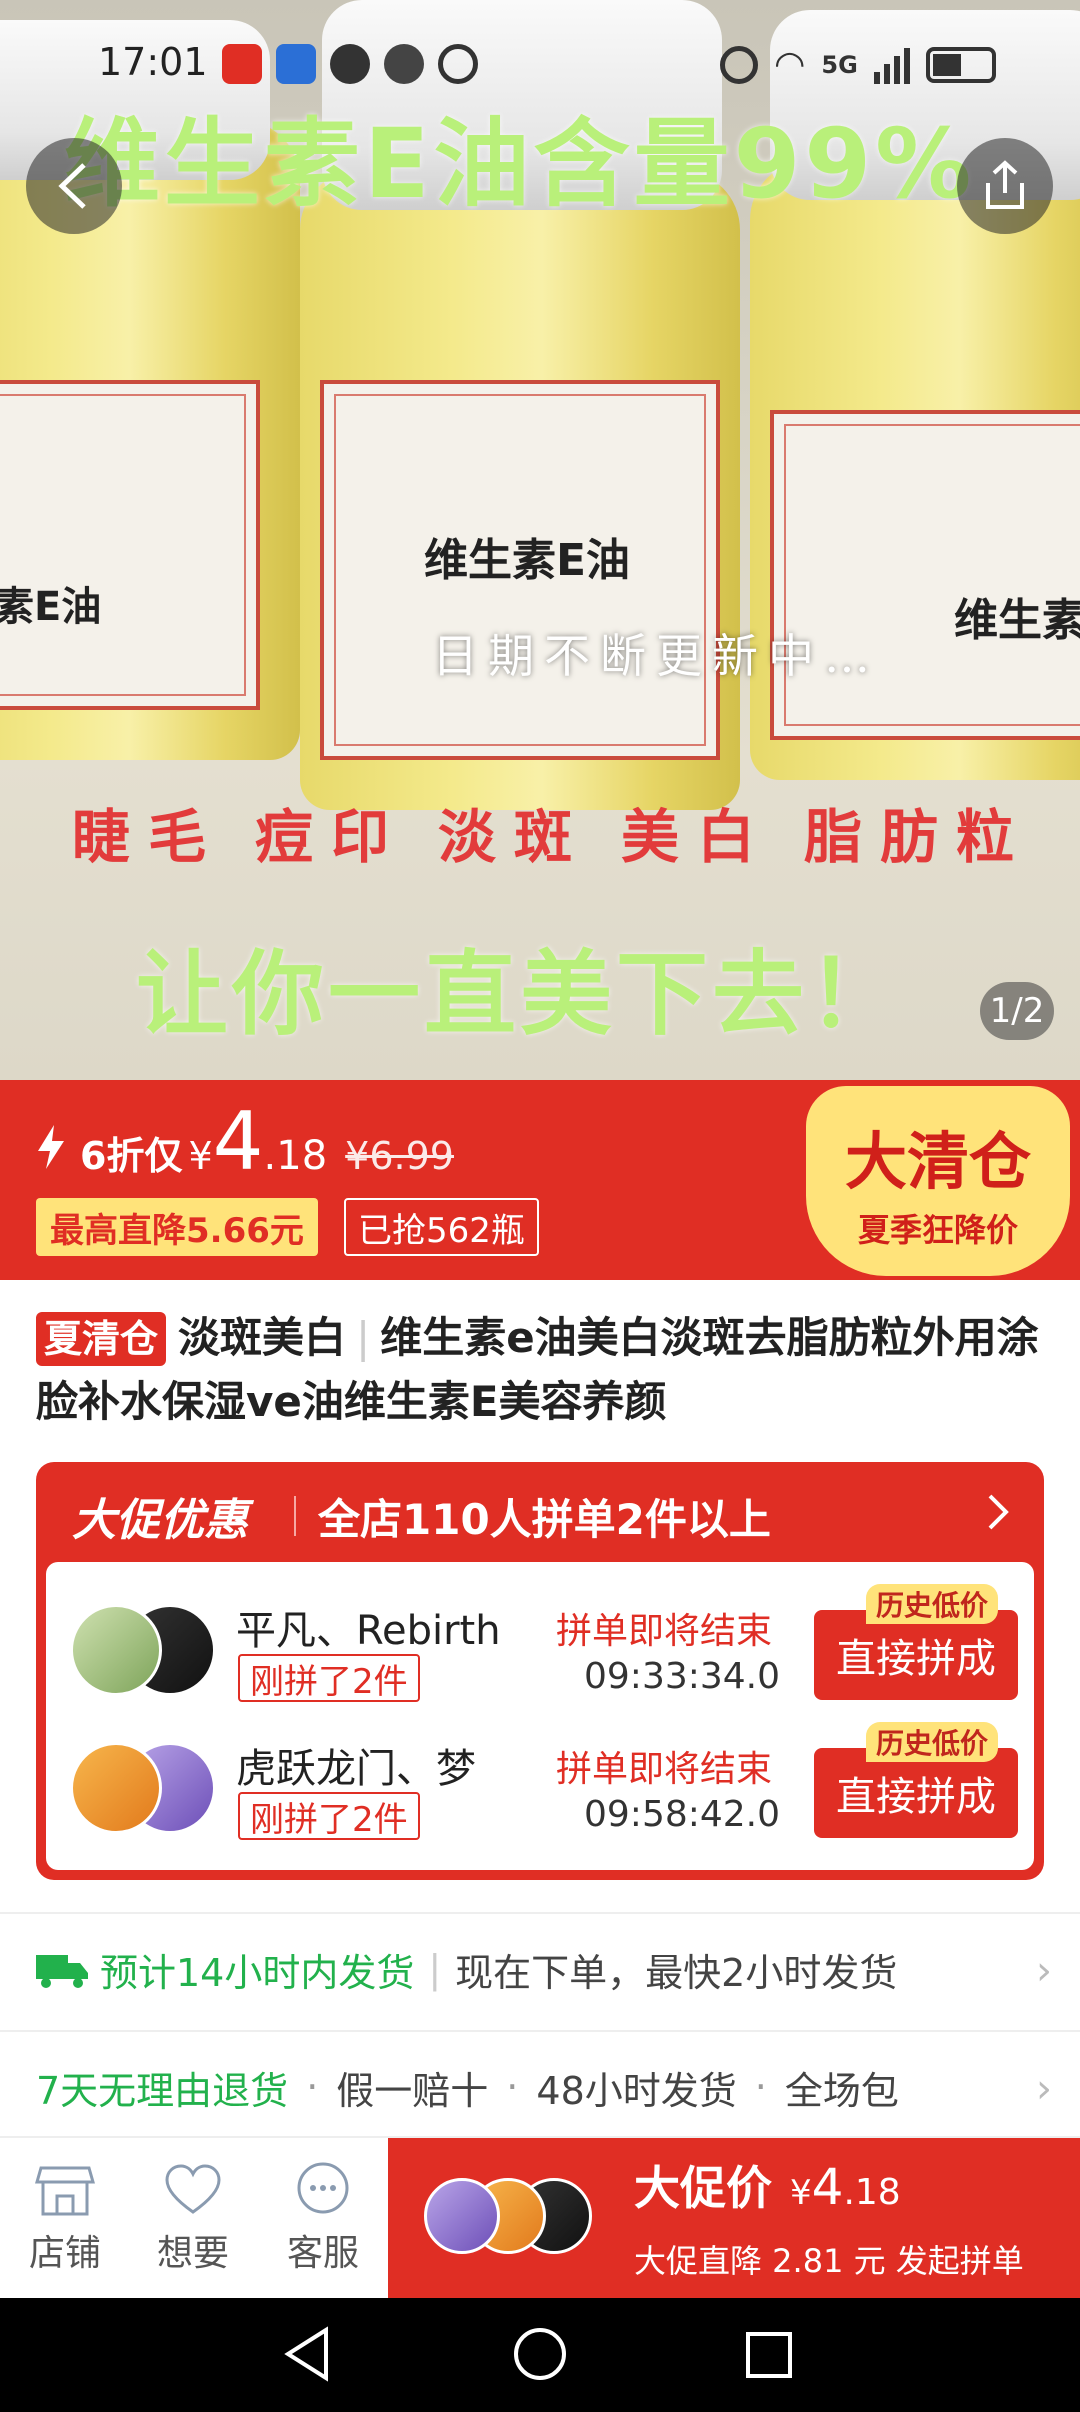 This screenshot has height=2412, width=1080. What do you see at coordinates (412, 2090) in the screenshot?
I see `guarantee-item: 假一赔十` at bounding box center [412, 2090].